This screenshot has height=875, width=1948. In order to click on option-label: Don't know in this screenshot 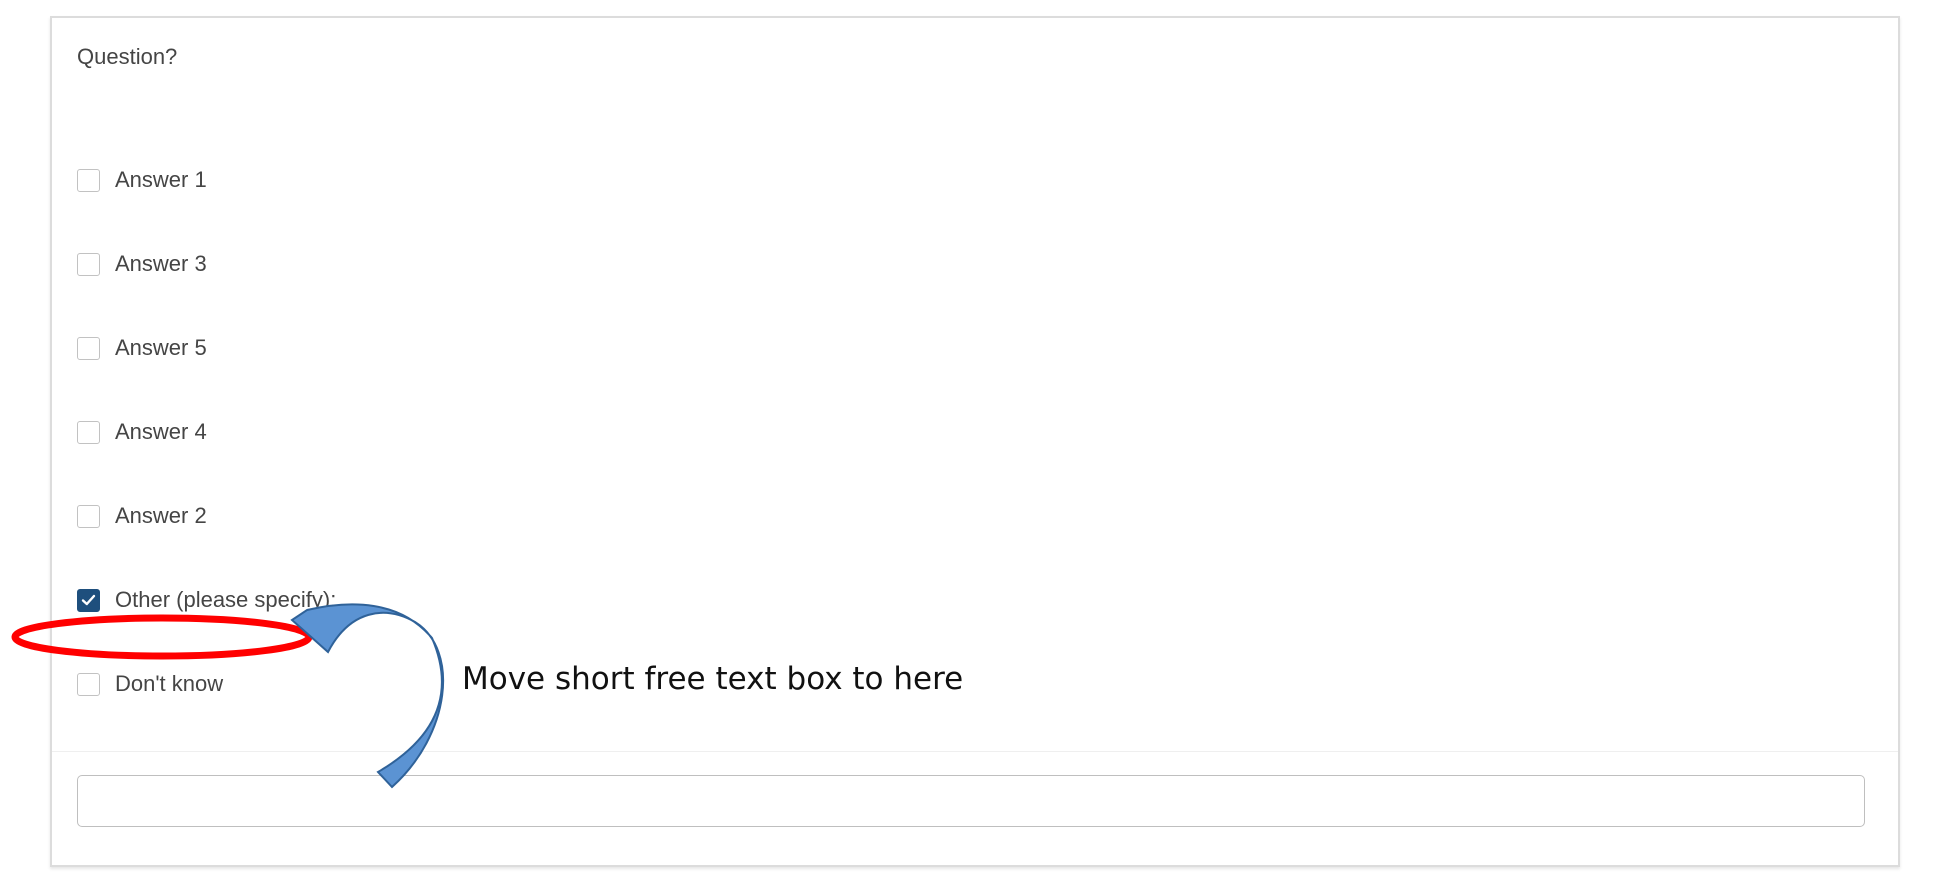, I will do `click(169, 683)`.